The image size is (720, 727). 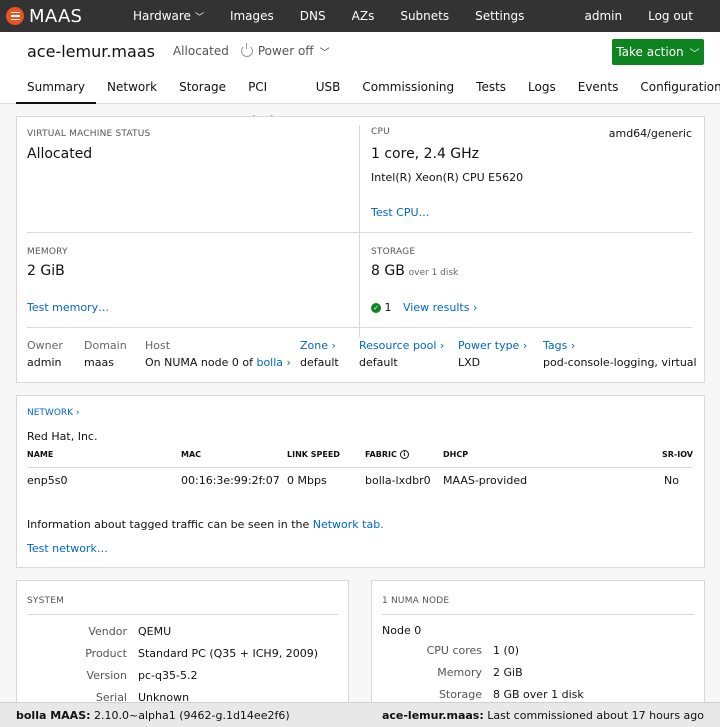 I want to click on host-link: bolla ›, so click(x=273, y=362).